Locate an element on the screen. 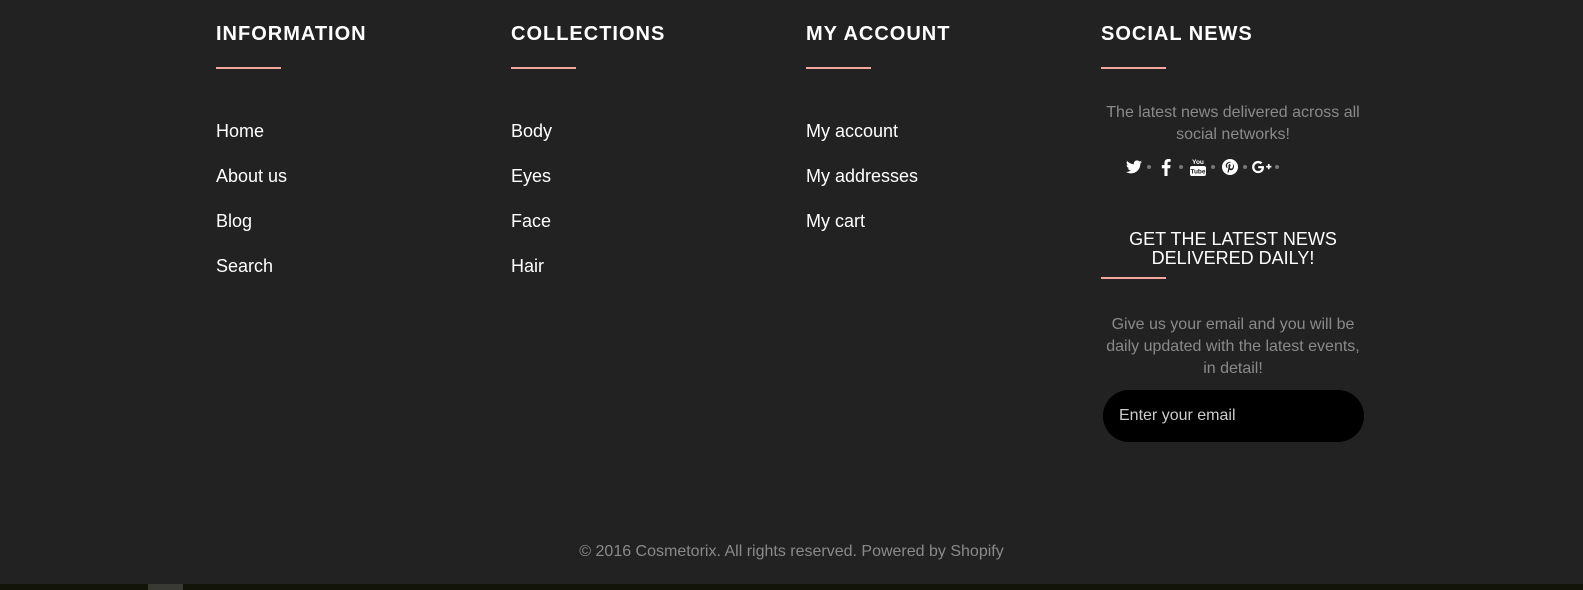  svg-text: You is located at coordinates (1198, 162).